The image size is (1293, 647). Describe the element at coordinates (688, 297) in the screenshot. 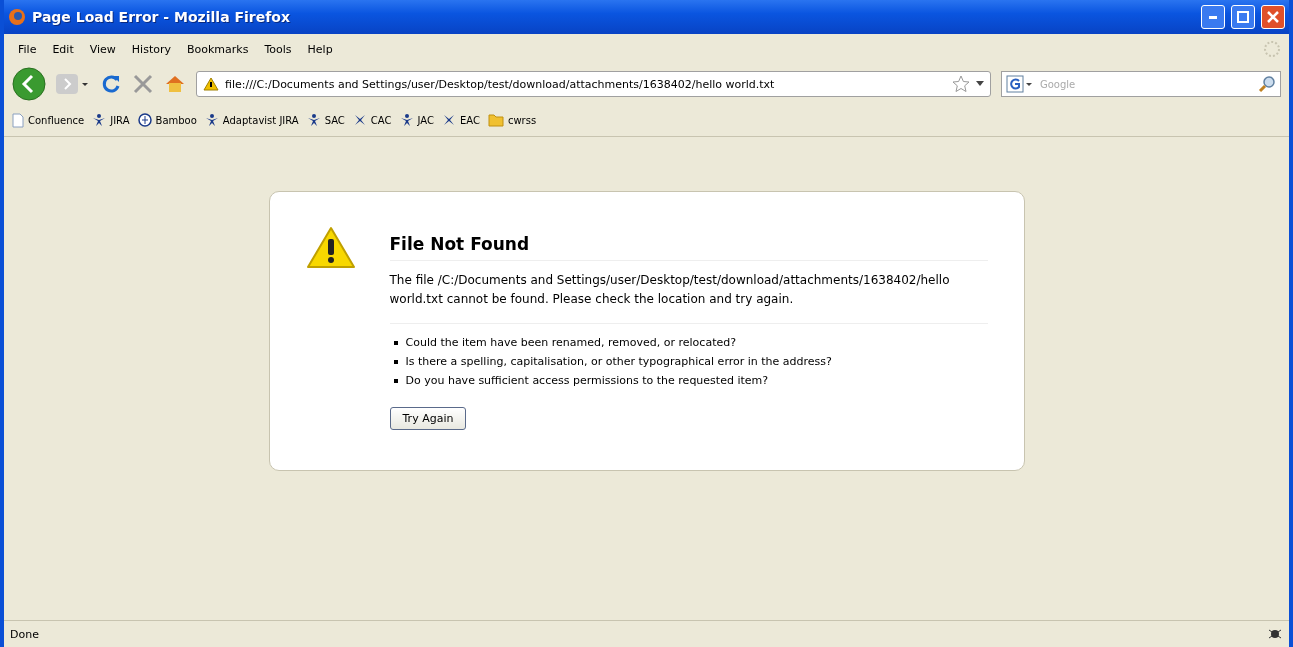

I see `error-message: The file /C:/Documents and Settings/user/Desktop/test/download/attachments/1638402/hello world.txt cannot be found. Please check the location and try again.` at that location.